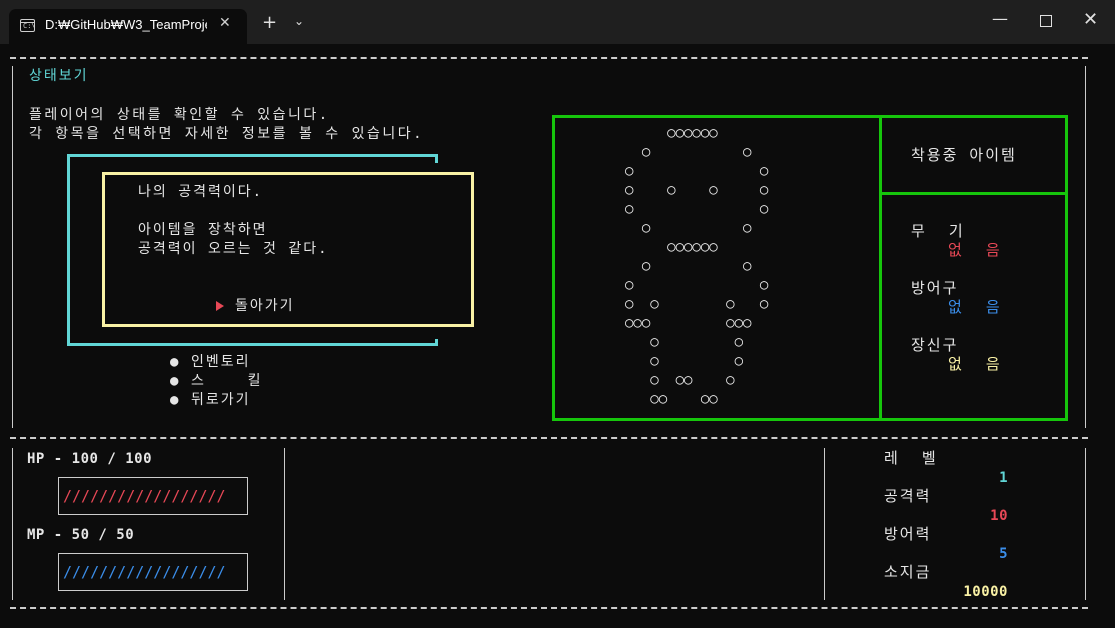 Image resolution: width=1115 pixels, height=628 pixels. What do you see at coordinates (680, 380) in the screenshot?
I see `art-row: ○ ○○ ○` at bounding box center [680, 380].